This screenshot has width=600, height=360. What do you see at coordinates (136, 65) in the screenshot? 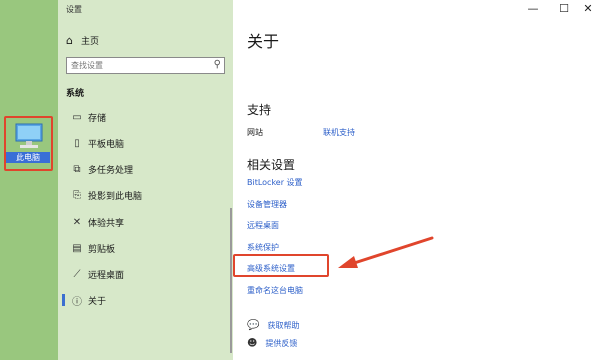
I see `search-input` at bounding box center [136, 65].